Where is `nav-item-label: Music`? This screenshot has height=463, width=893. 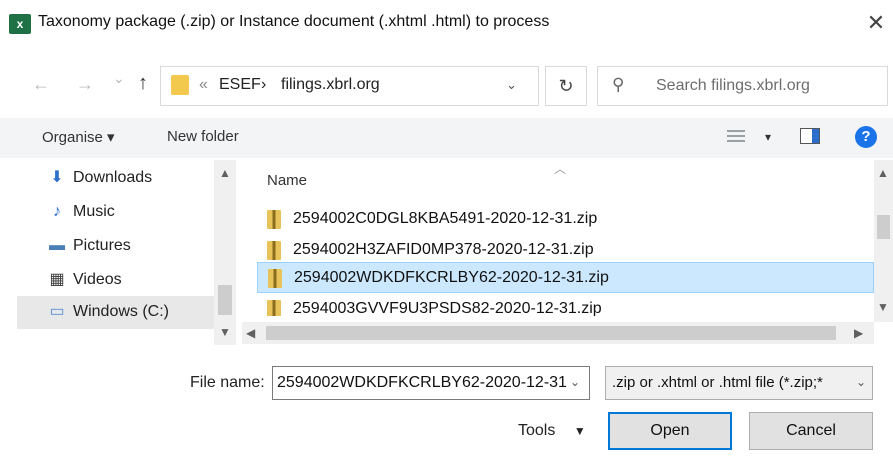 nav-item-label: Music is located at coordinates (94, 211).